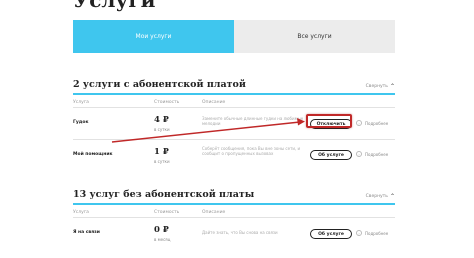 This screenshot has height=258, width=474. Describe the element at coordinates (114, 6) in the screenshot. I see `page-title: Услуги` at that location.